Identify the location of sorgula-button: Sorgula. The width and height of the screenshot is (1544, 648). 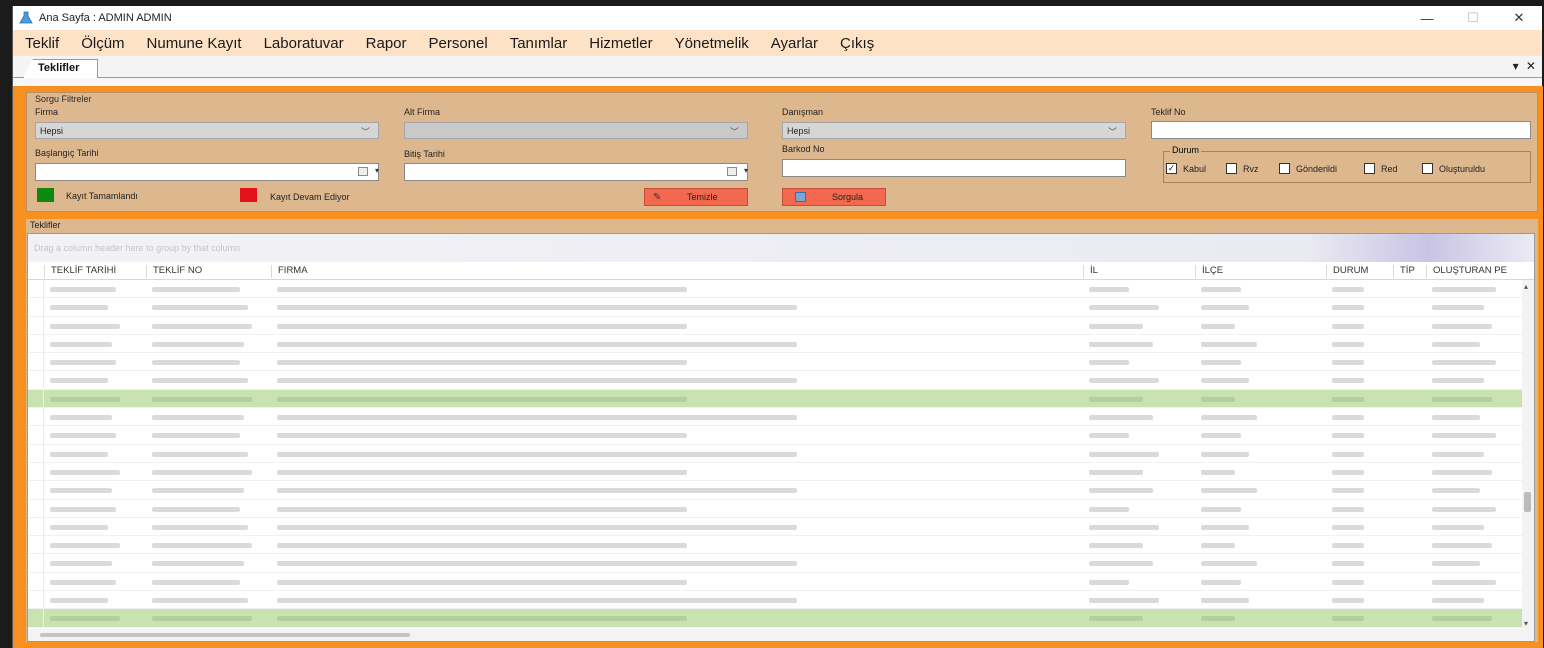
(834, 197).